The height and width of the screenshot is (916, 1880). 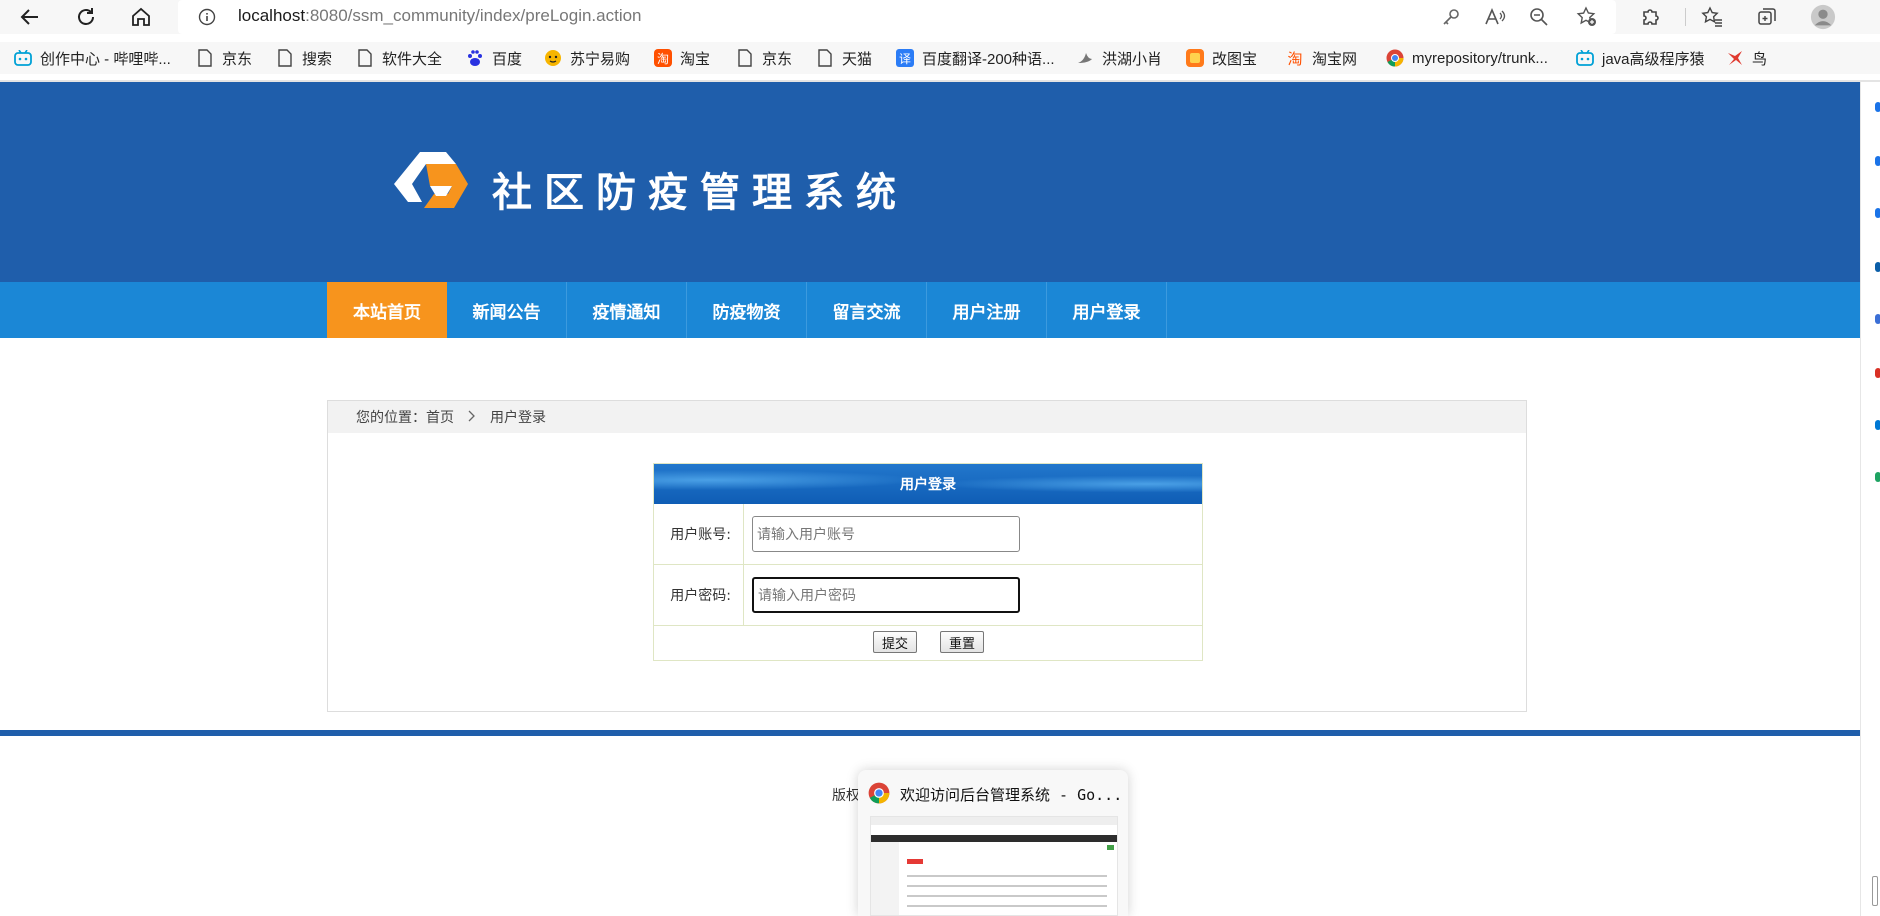 I want to click on bookmark-item: 天猫, so click(x=844, y=58).